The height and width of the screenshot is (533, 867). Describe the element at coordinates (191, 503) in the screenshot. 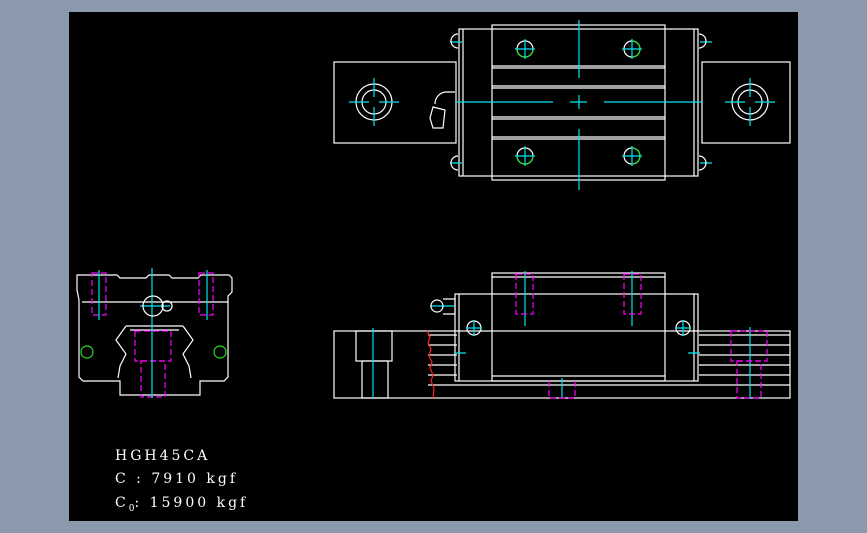

I see `static-load-value: : 15900 kgf` at that location.